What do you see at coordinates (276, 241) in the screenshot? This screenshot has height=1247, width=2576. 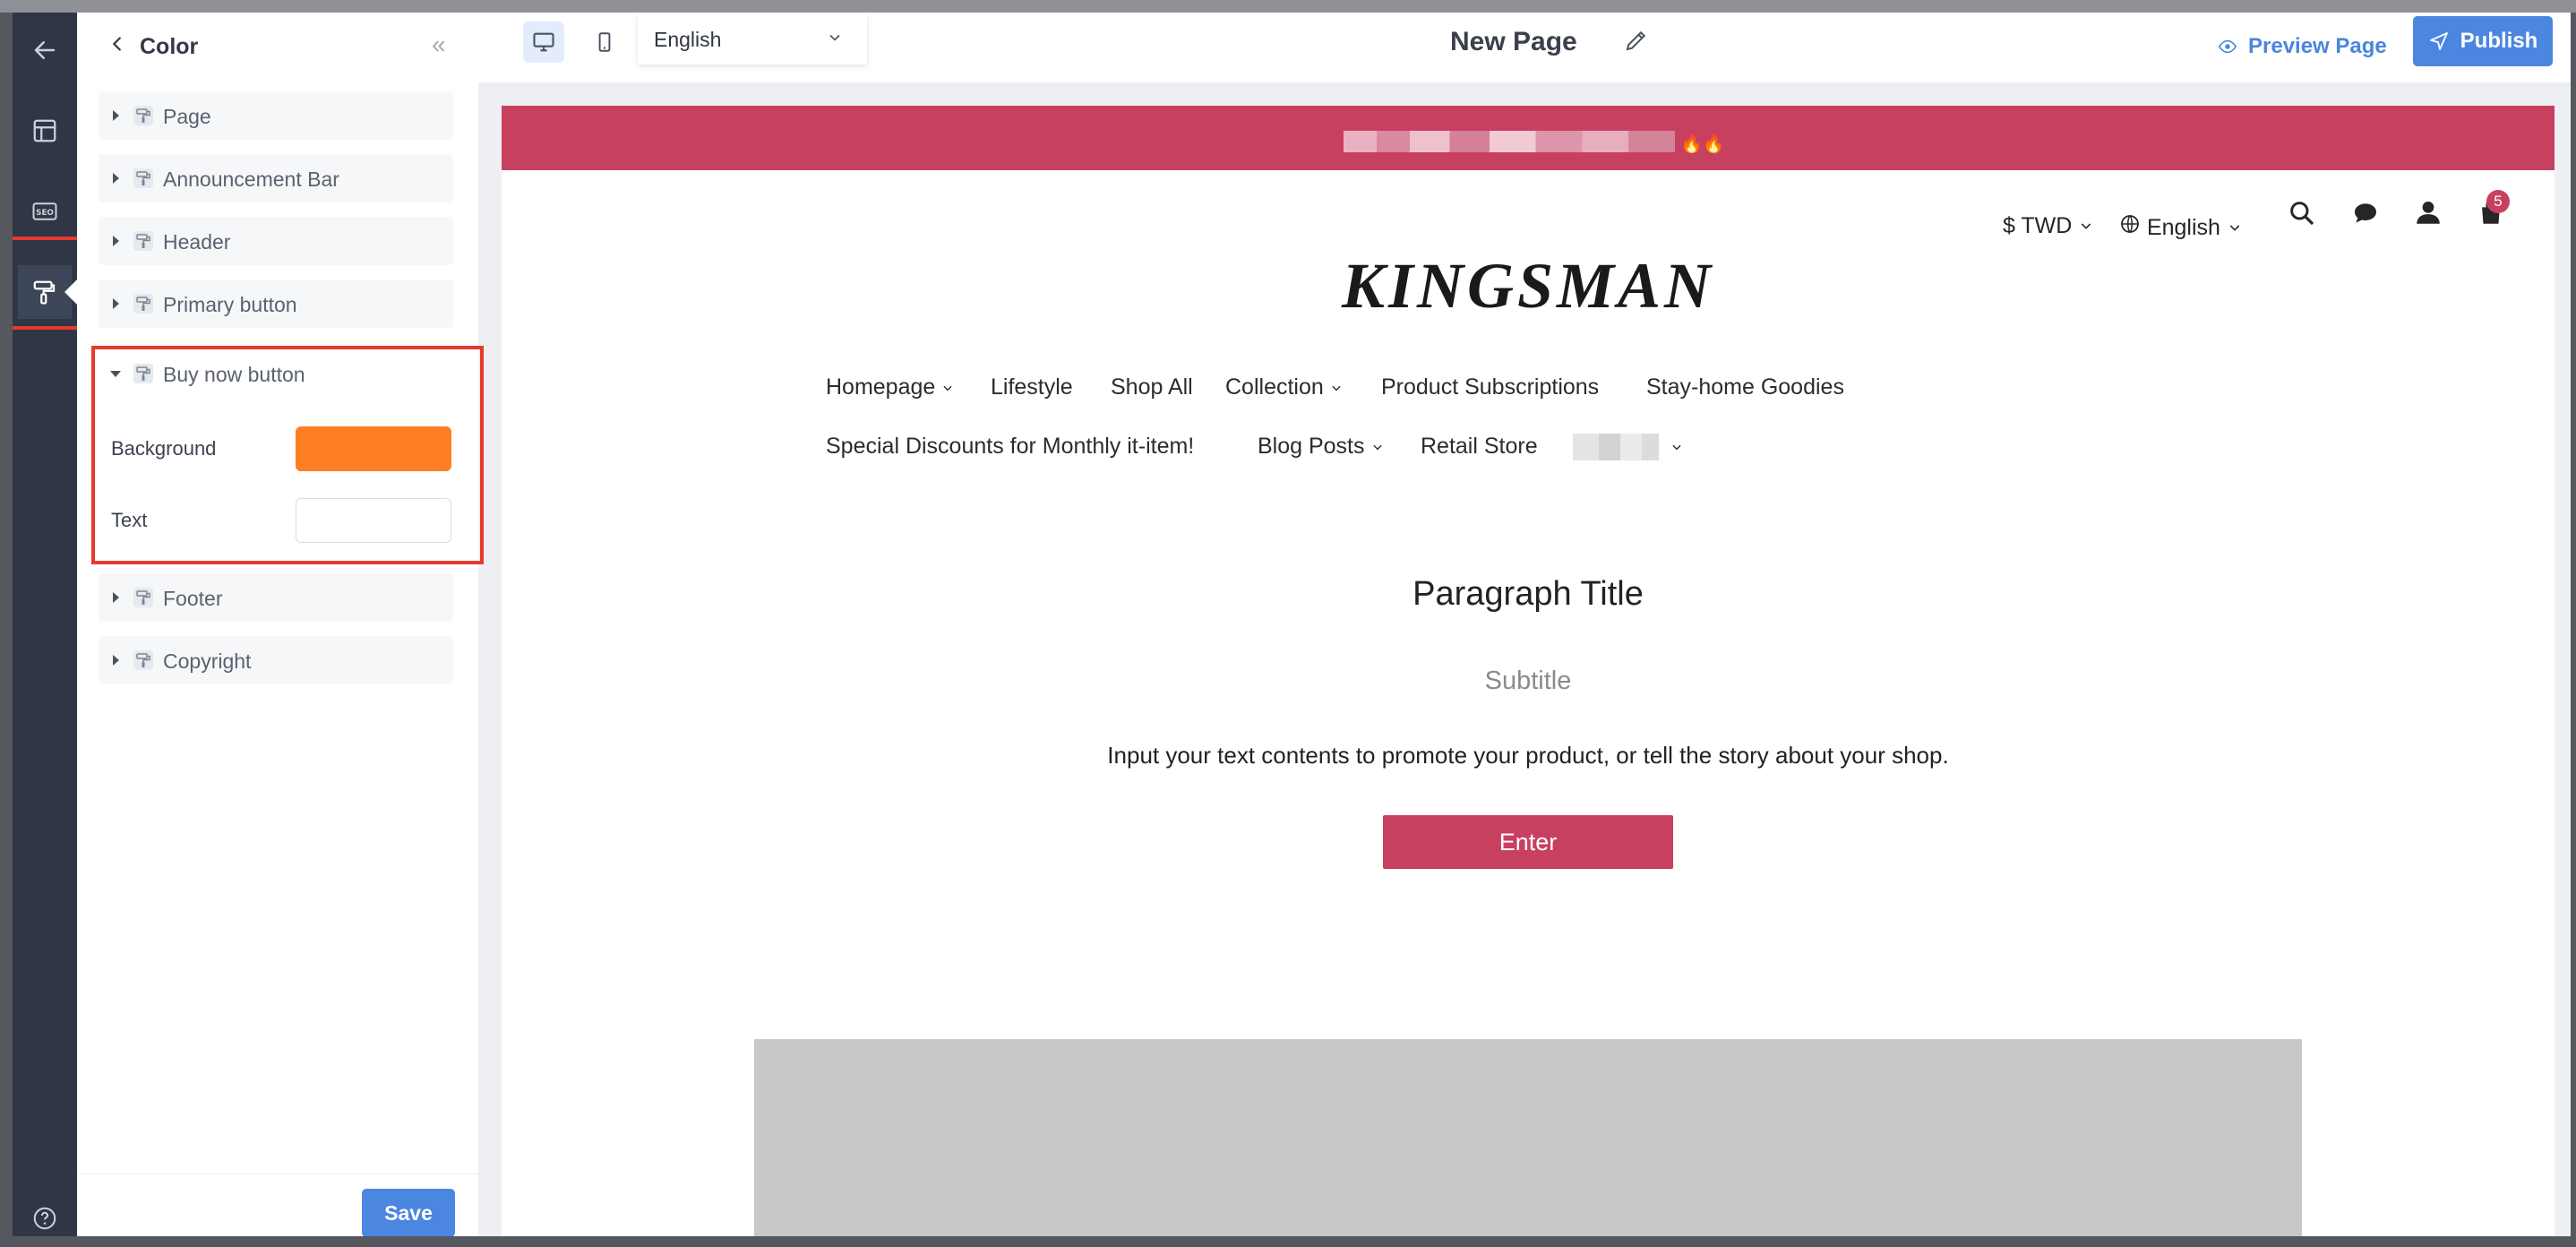 I see `accordion-header: Header` at bounding box center [276, 241].